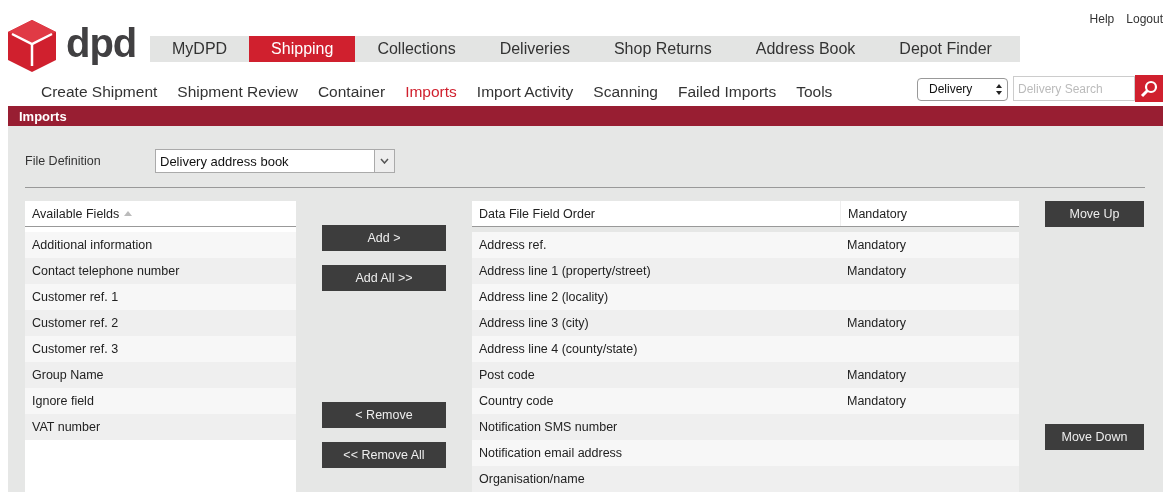 The height and width of the screenshot is (492, 1169). I want to click on table-row: Organisation/name, so click(745, 479).